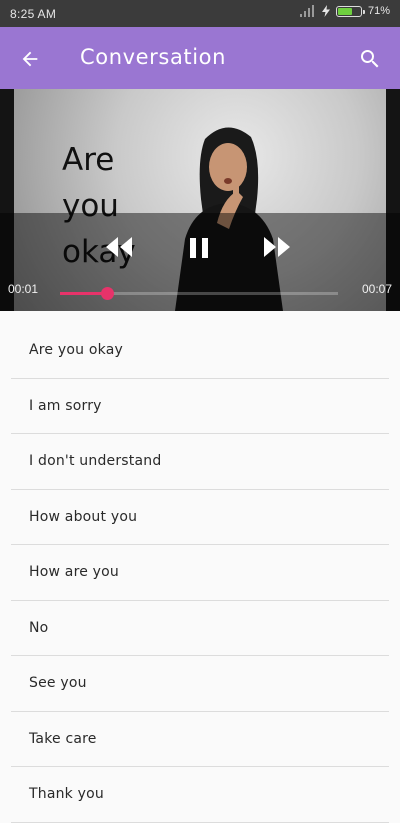 This screenshot has width=400, height=823. I want to click on battery-icon, so click(350, 11).